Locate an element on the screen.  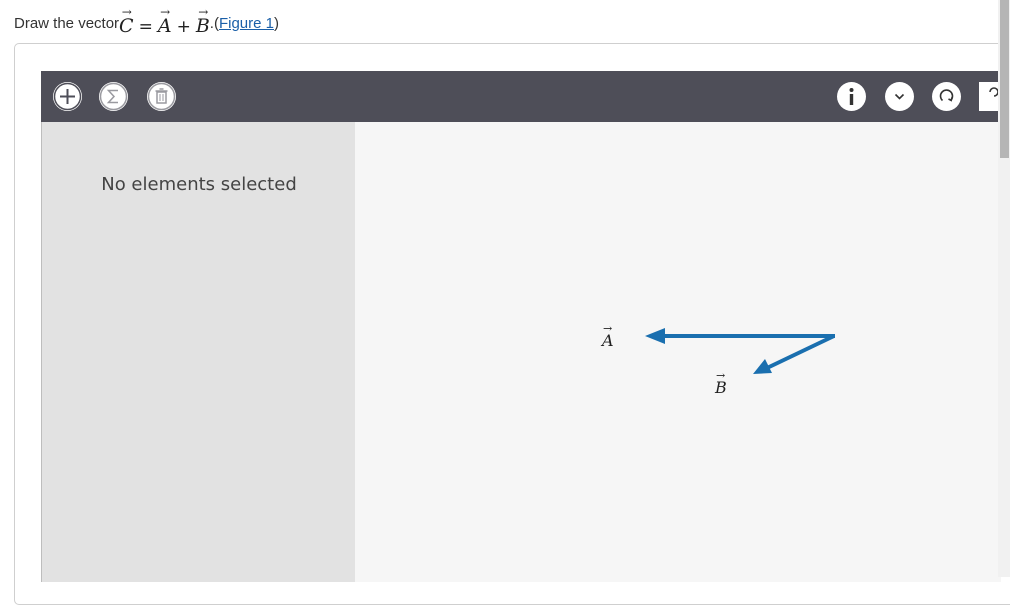
vector-a-symbol: → A is located at coordinates (164, 21).